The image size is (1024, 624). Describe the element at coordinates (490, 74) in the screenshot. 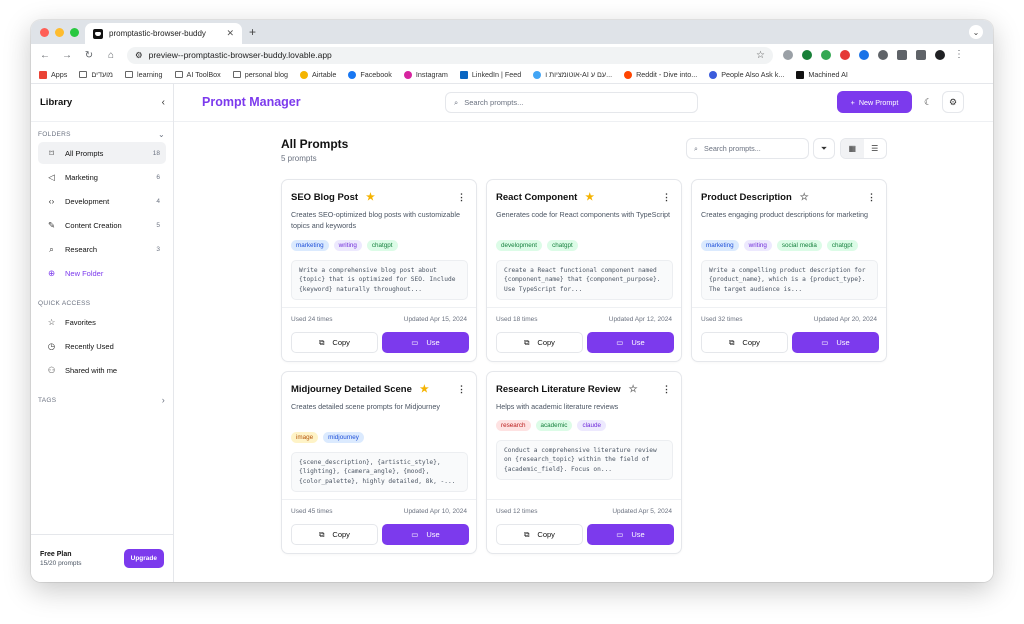

I see `bookmark-link: LinkedIn | Feed` at that location.